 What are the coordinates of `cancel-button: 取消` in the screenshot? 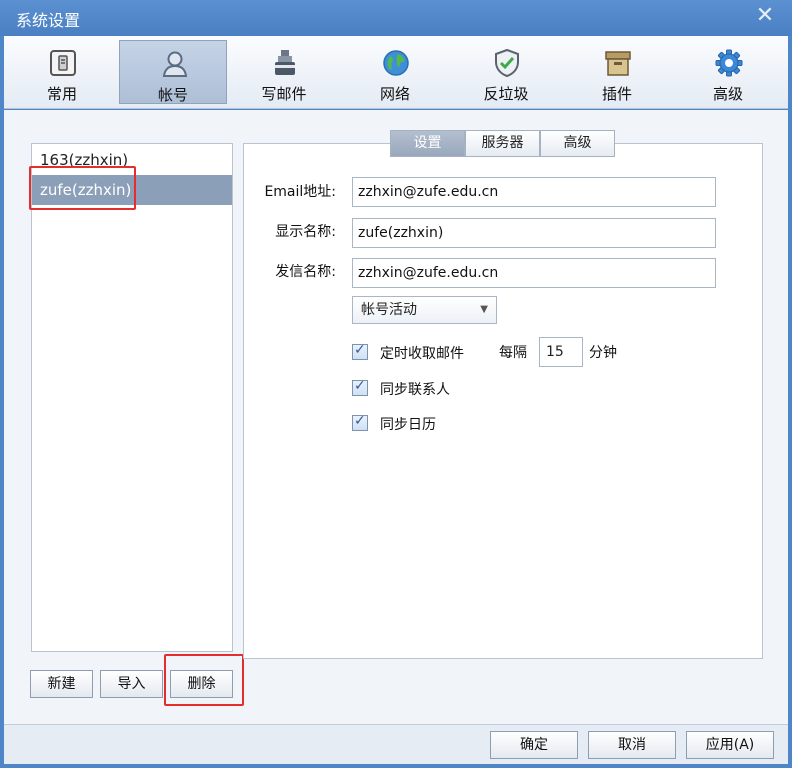 It's located at (632, 745).